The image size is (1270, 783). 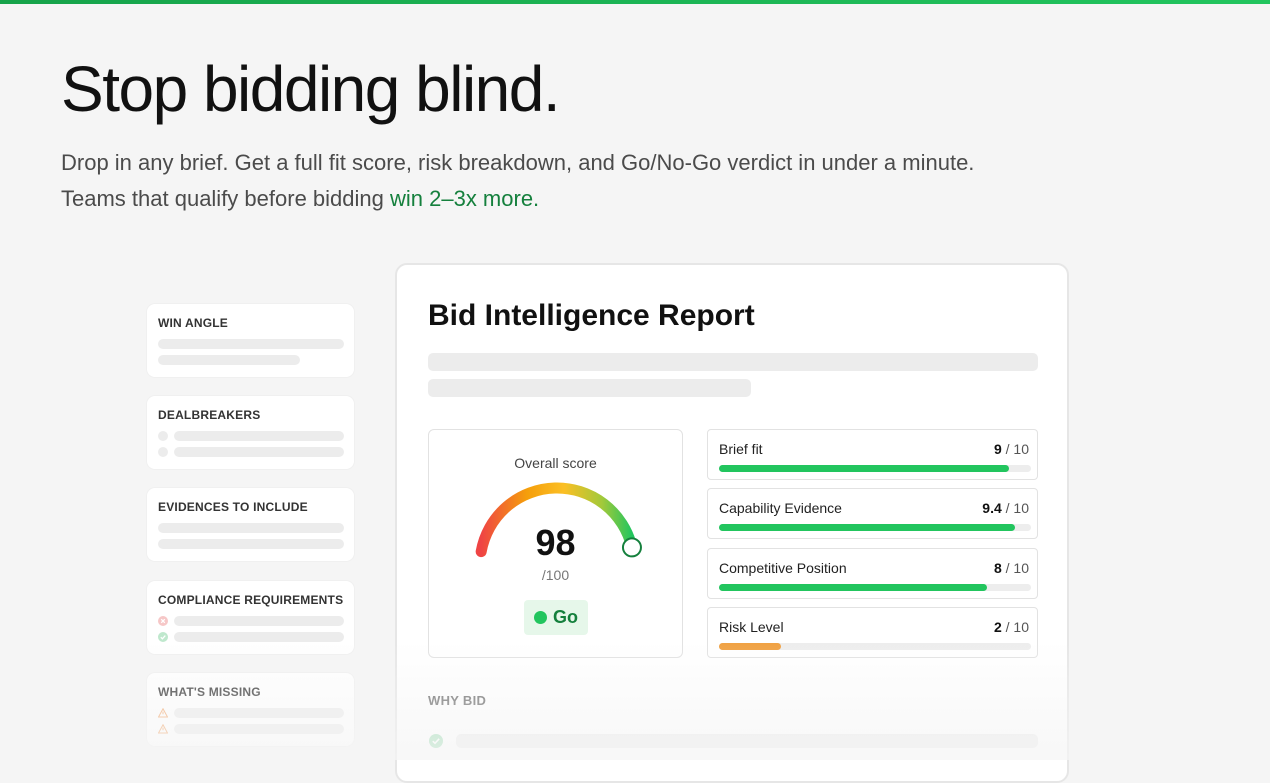 I want to click on hero-subtitle-accent: win 2–3x more., so click(x=464, y=198).